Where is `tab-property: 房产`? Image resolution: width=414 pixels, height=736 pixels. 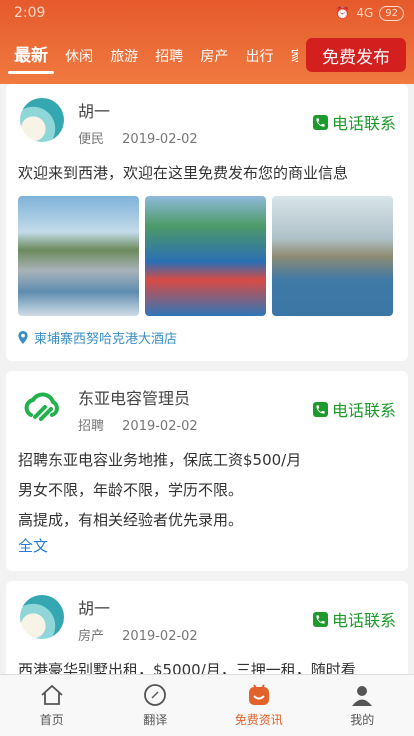 tab-property: 房产 is located at coordinates (214, 56).